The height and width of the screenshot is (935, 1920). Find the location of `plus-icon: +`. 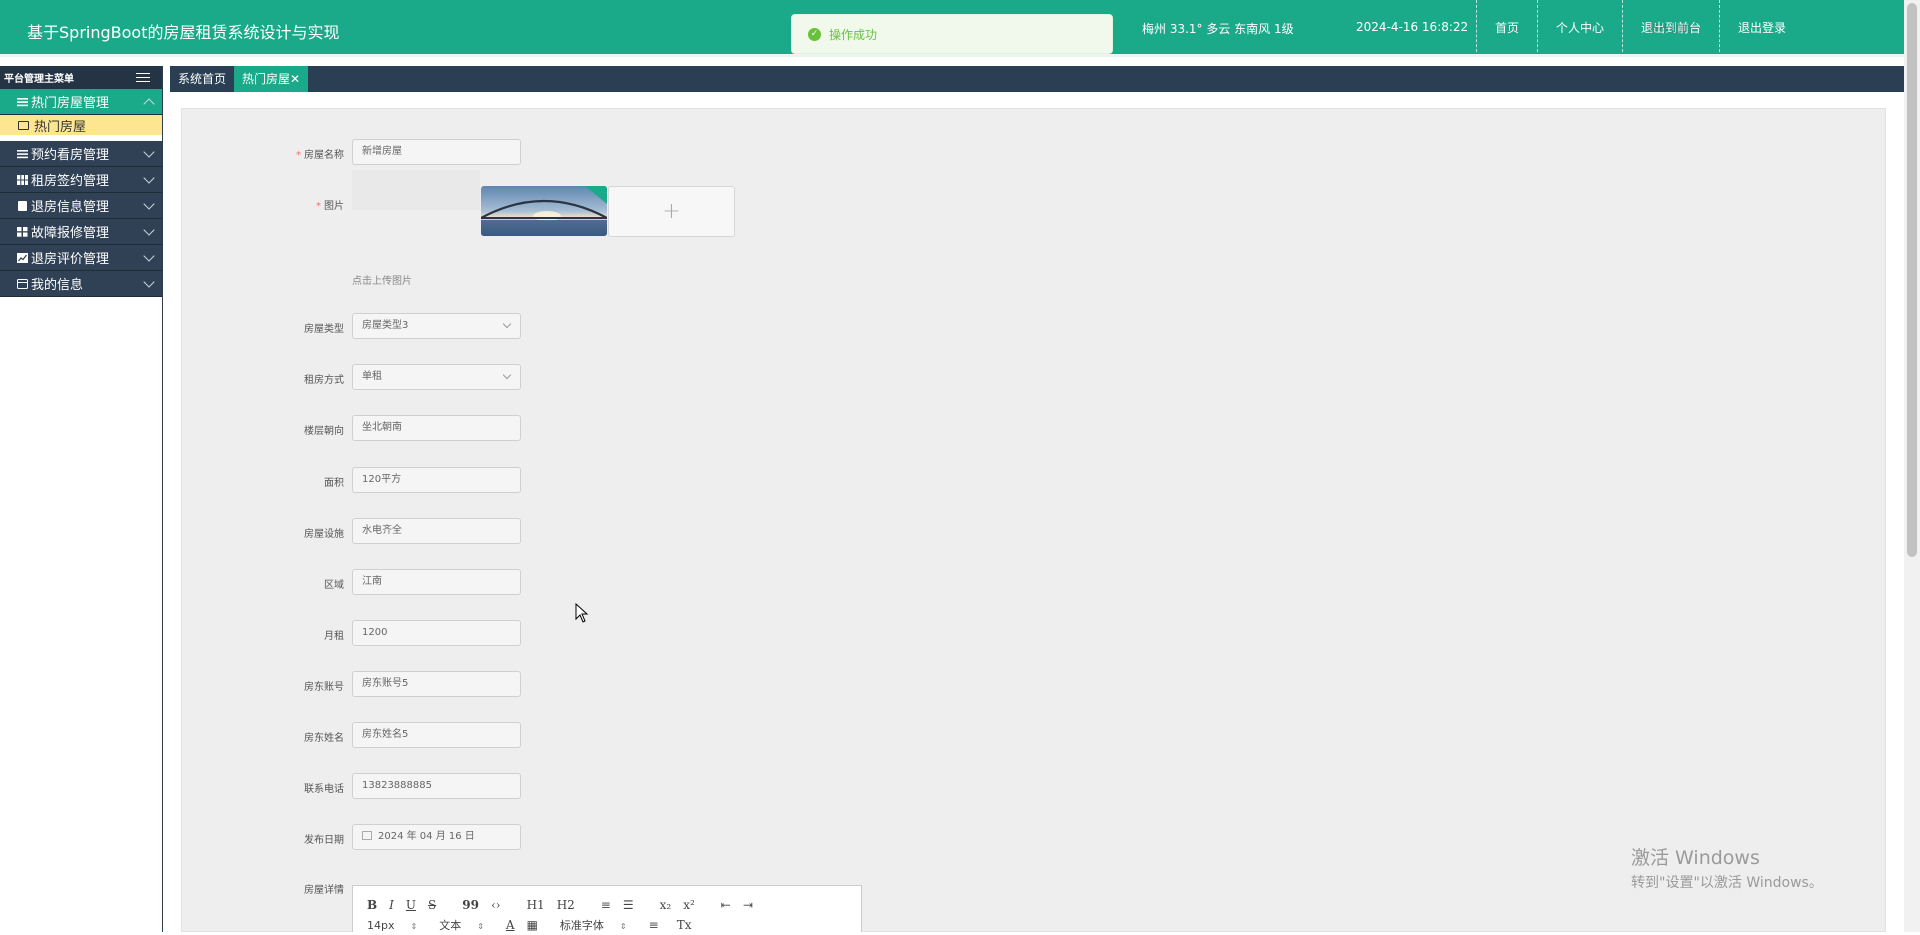

plus-icon: + is located at coordinates (671, 211).